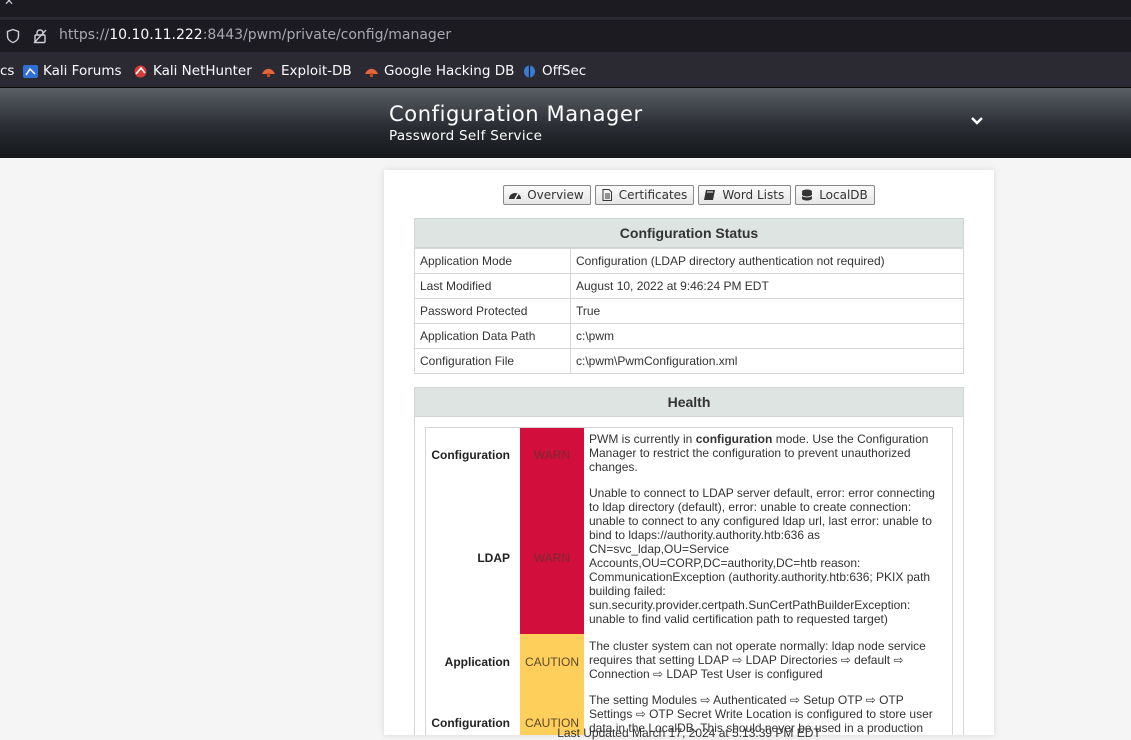  What do you see at coordinates (493, 558) in the screenshot?
I see `health-topic: LDAP` at bounding box center [493, 558].